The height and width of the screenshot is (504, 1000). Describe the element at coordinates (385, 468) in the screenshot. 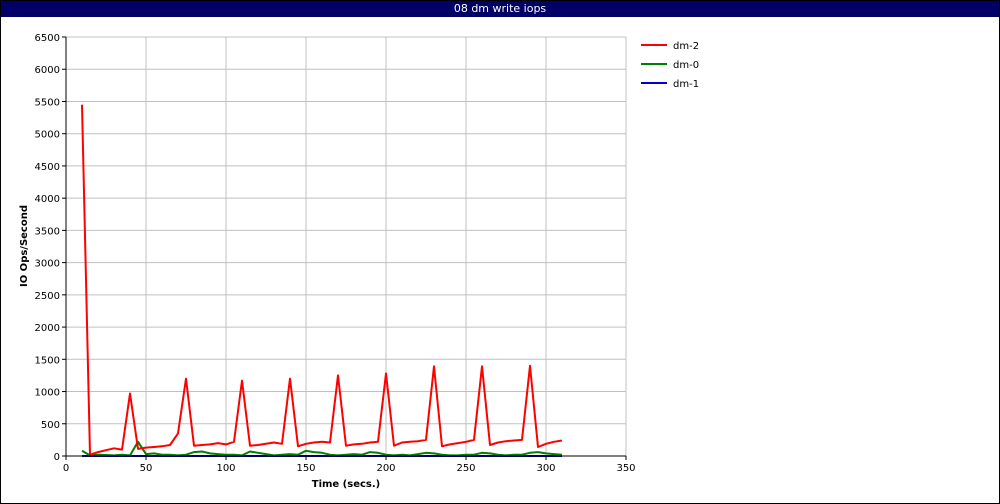

I see `x-tick-label: 200` at that location.